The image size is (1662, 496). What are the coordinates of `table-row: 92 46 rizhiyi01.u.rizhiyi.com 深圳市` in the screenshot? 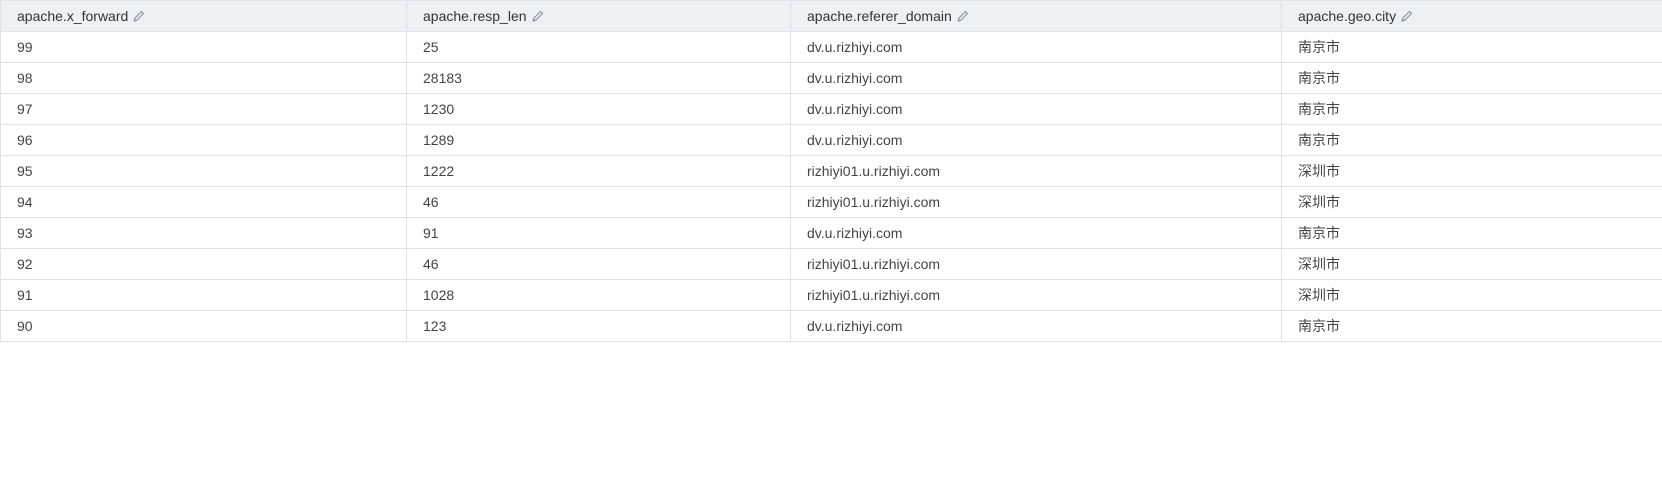 It's located at (831, 264).